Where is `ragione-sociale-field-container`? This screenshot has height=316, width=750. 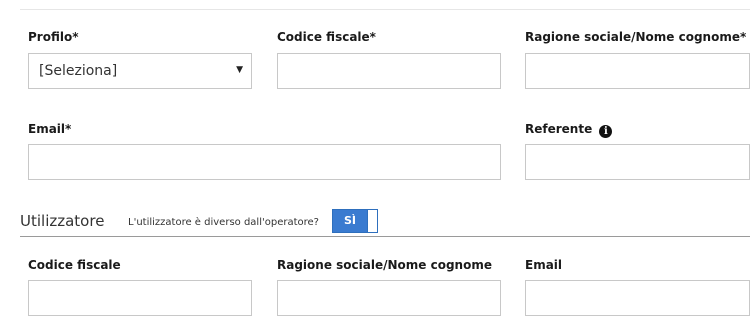
ragione-sociale-field-container is located at coordinates (637, 71).